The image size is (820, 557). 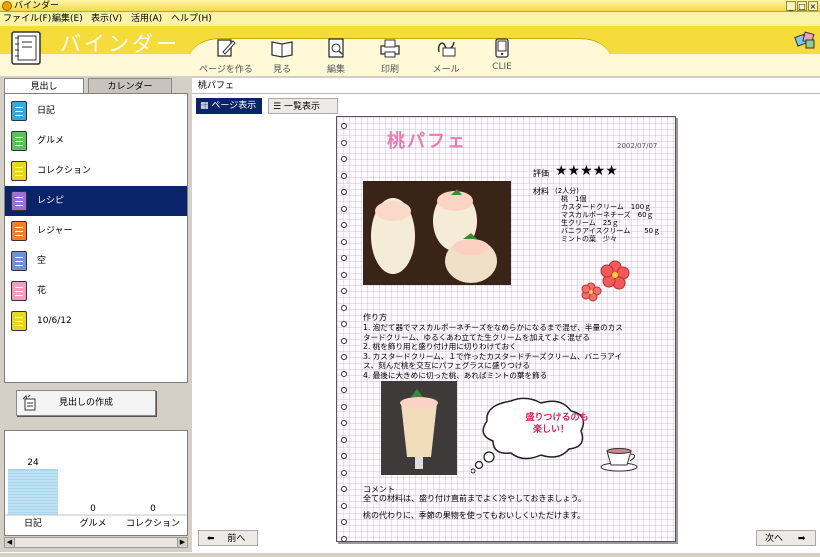 I want to click on menu-help: ヘルプ(H), so click(x=191, y=19).